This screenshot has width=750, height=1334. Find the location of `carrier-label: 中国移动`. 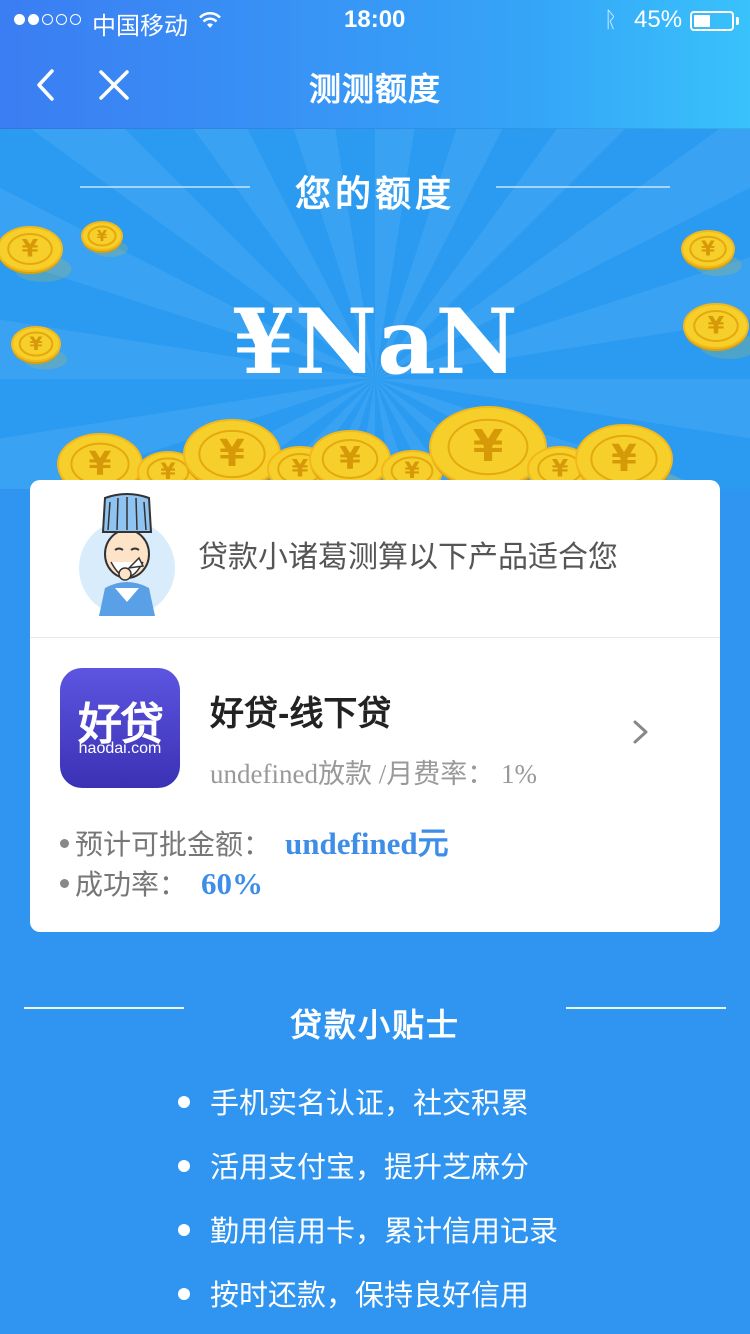

carrier-label: 中国移动 is located at coordinates (140, 26).